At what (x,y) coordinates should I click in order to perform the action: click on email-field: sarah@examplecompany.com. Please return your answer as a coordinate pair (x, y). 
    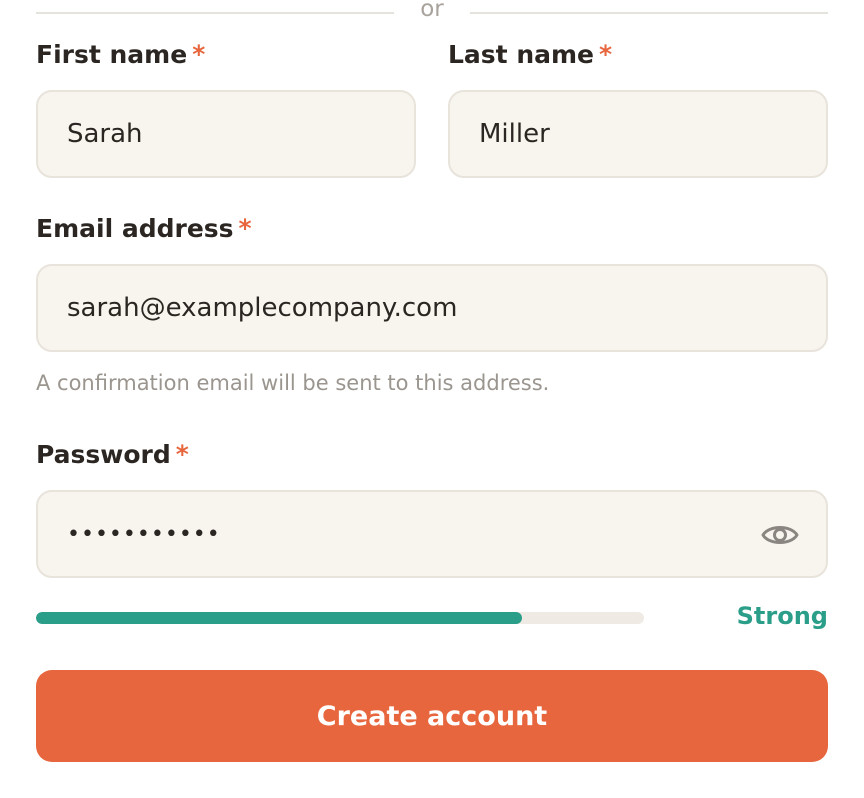
    Looking at the image, I should click on (432, 308).